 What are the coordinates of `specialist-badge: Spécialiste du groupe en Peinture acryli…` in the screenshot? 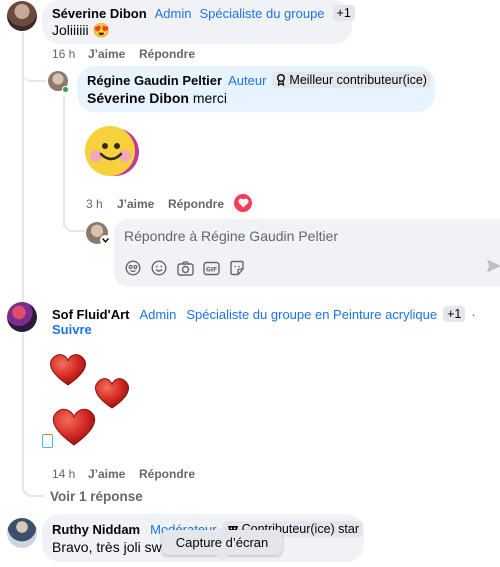 It's located at (311, 314).